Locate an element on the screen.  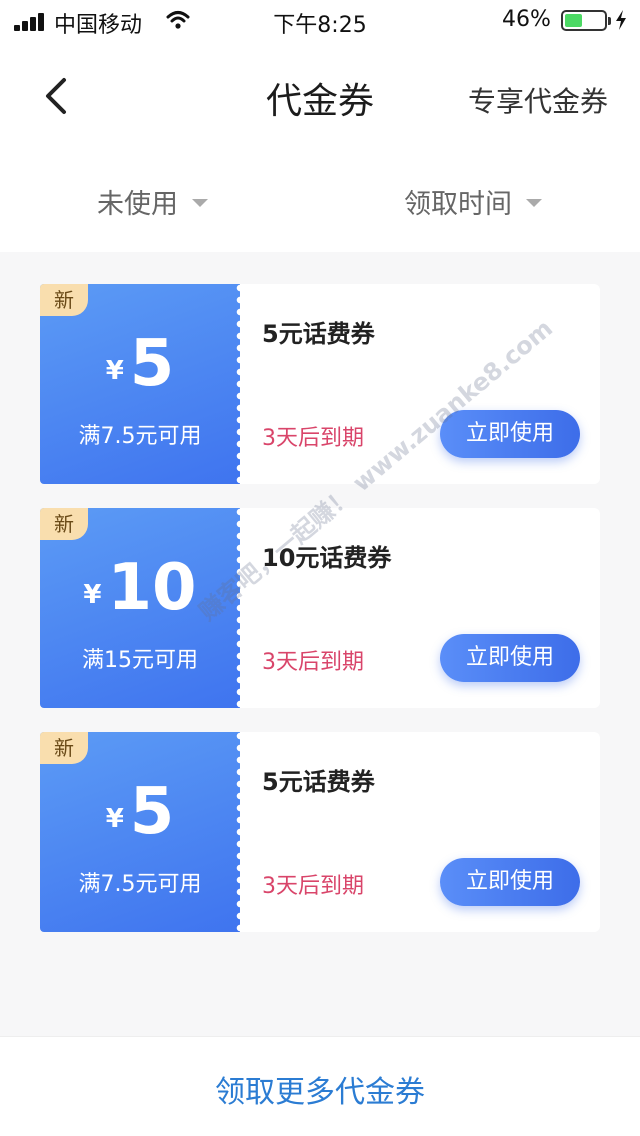
coupon-amount: 10 is located at coordinates (152, 588).